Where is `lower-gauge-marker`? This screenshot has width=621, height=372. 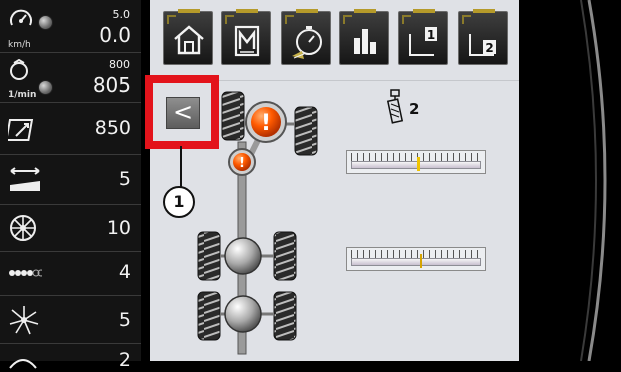
lower-gauge-marker is located at coordinates (420, 261).